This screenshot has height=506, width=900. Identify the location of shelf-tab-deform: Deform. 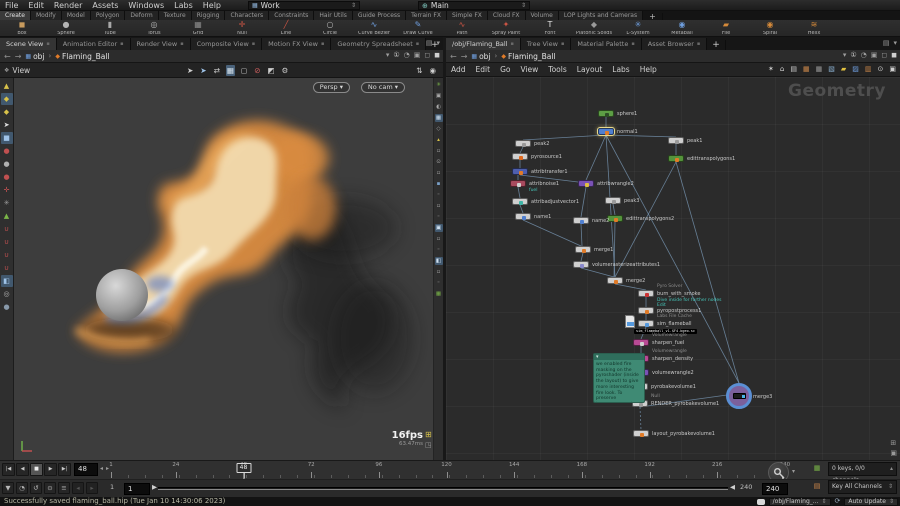
(142, 15).